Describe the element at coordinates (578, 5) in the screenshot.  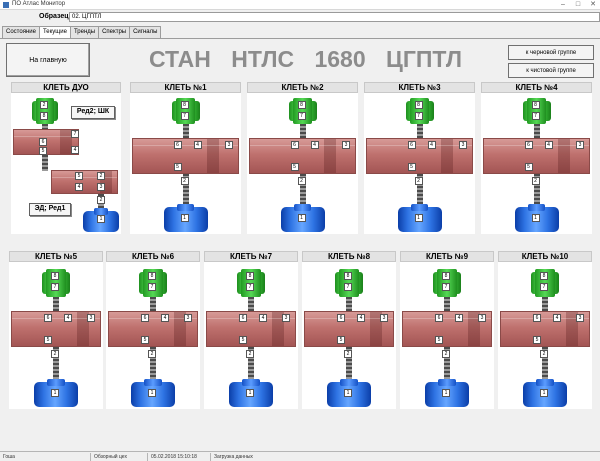
I see `maximize-icon: □` at that location.